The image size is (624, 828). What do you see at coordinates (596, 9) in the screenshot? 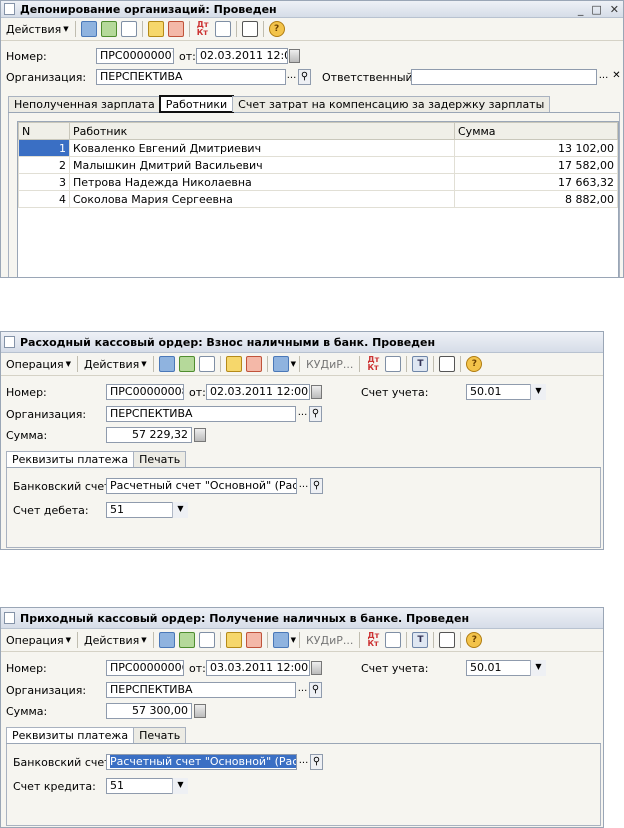
I see `maximize-icon: □` at bounding box center [596, 9].